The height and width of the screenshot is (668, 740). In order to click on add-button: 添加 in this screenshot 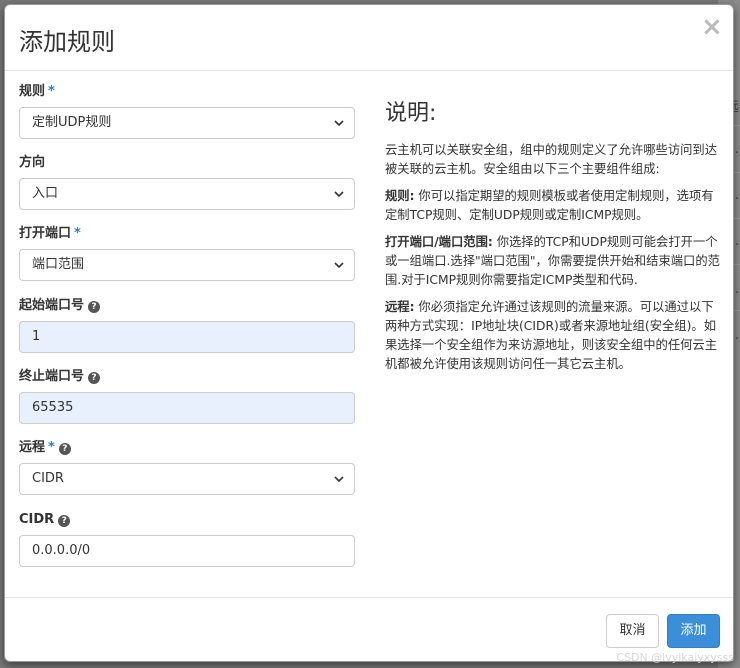, I will do `click(693, 631)`.